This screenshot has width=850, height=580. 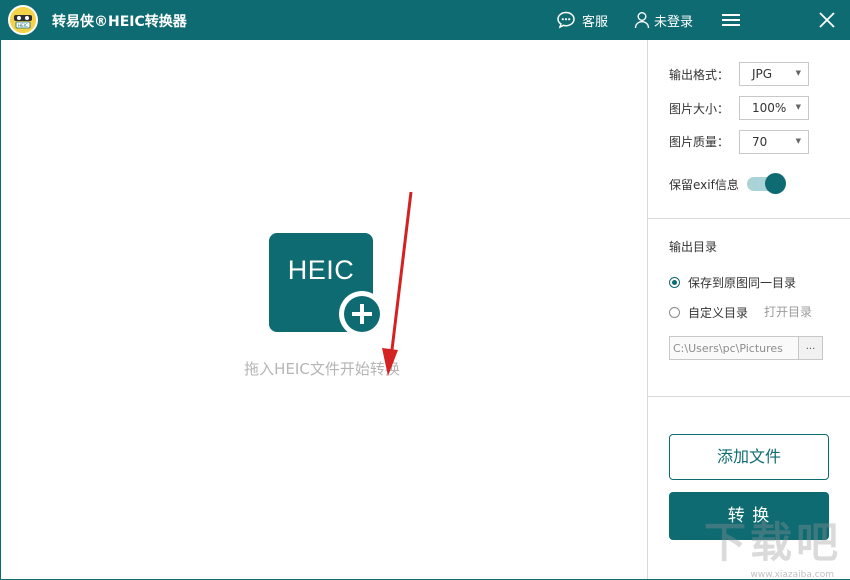 I want to click on drop-hint-text: 拖入HEIC文件开始转换, so click(x=322, y=369).